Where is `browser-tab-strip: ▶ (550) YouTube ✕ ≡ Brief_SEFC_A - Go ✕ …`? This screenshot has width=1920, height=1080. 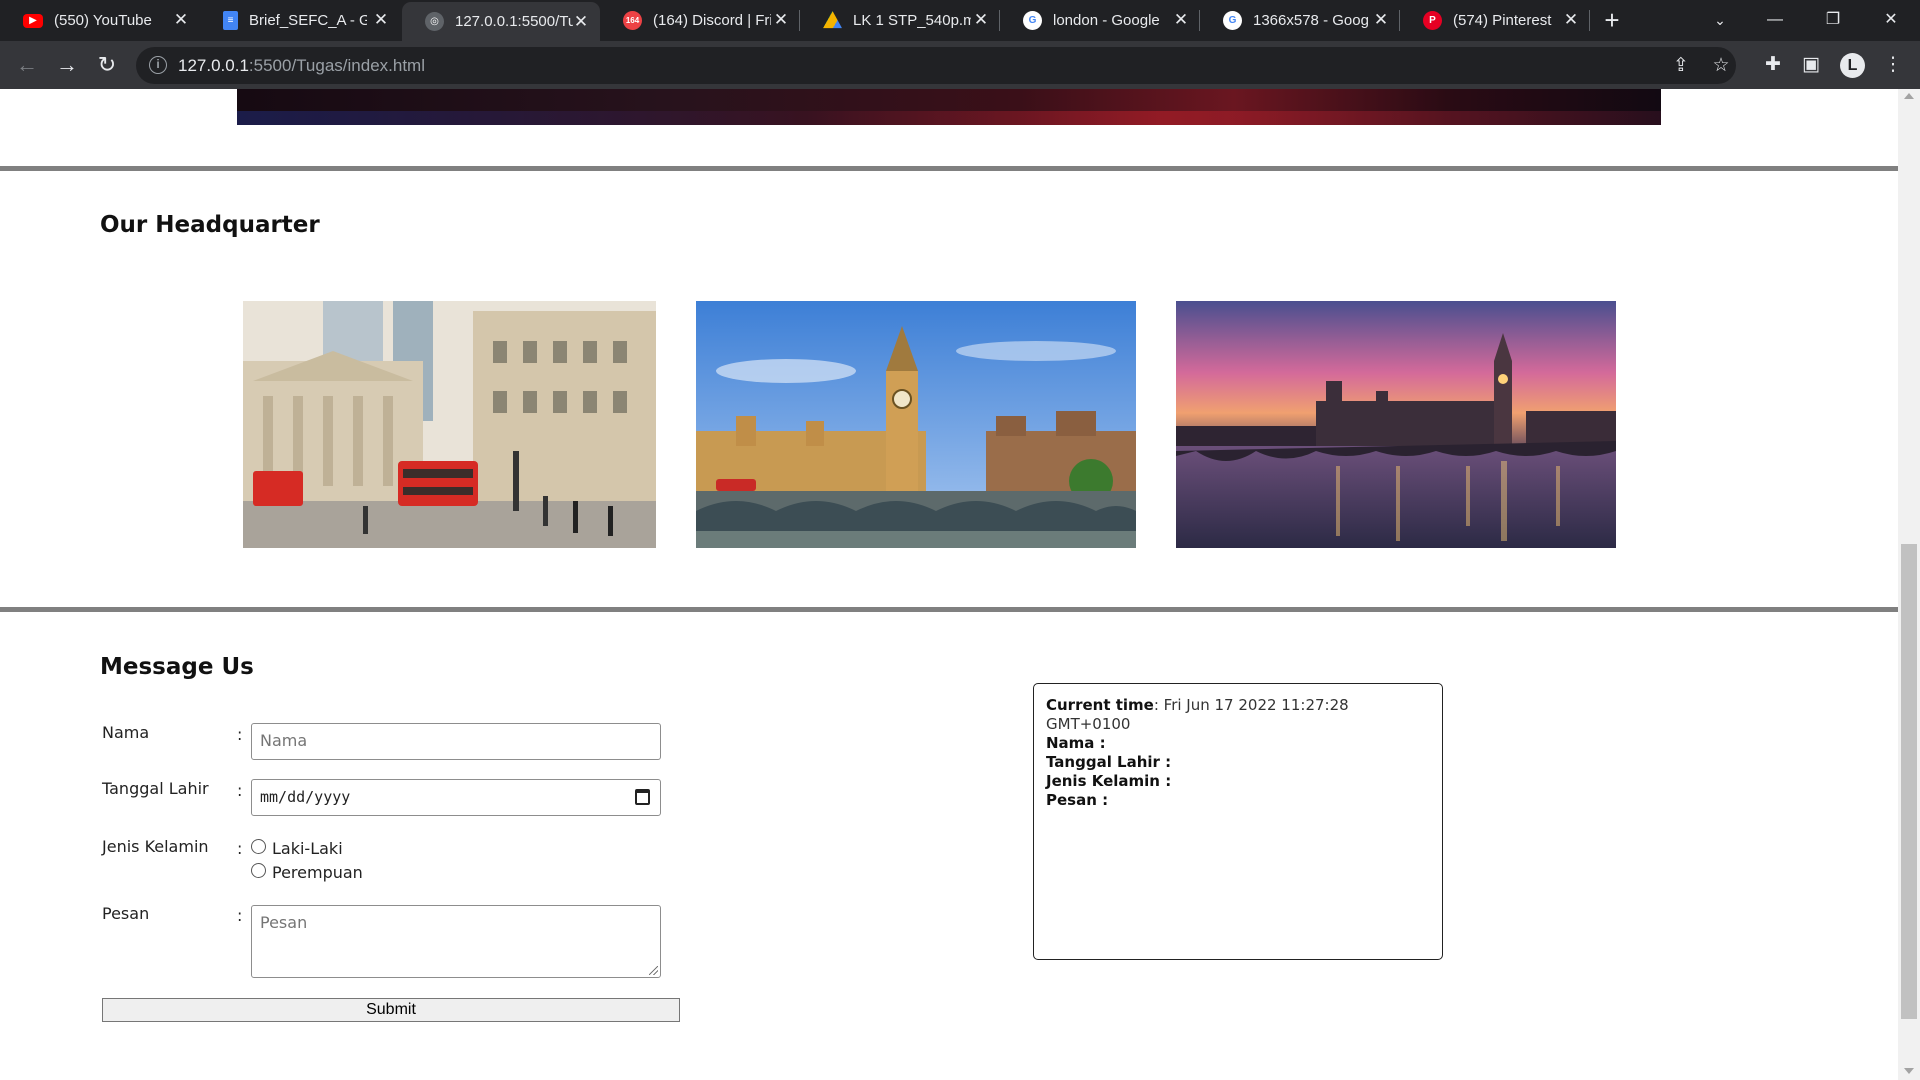 browser-tab-strip: ▶ (550) YouTube ✕ ≡ Brief_SEFC_A - Go ✕ … is located at coordinates (960, 20).